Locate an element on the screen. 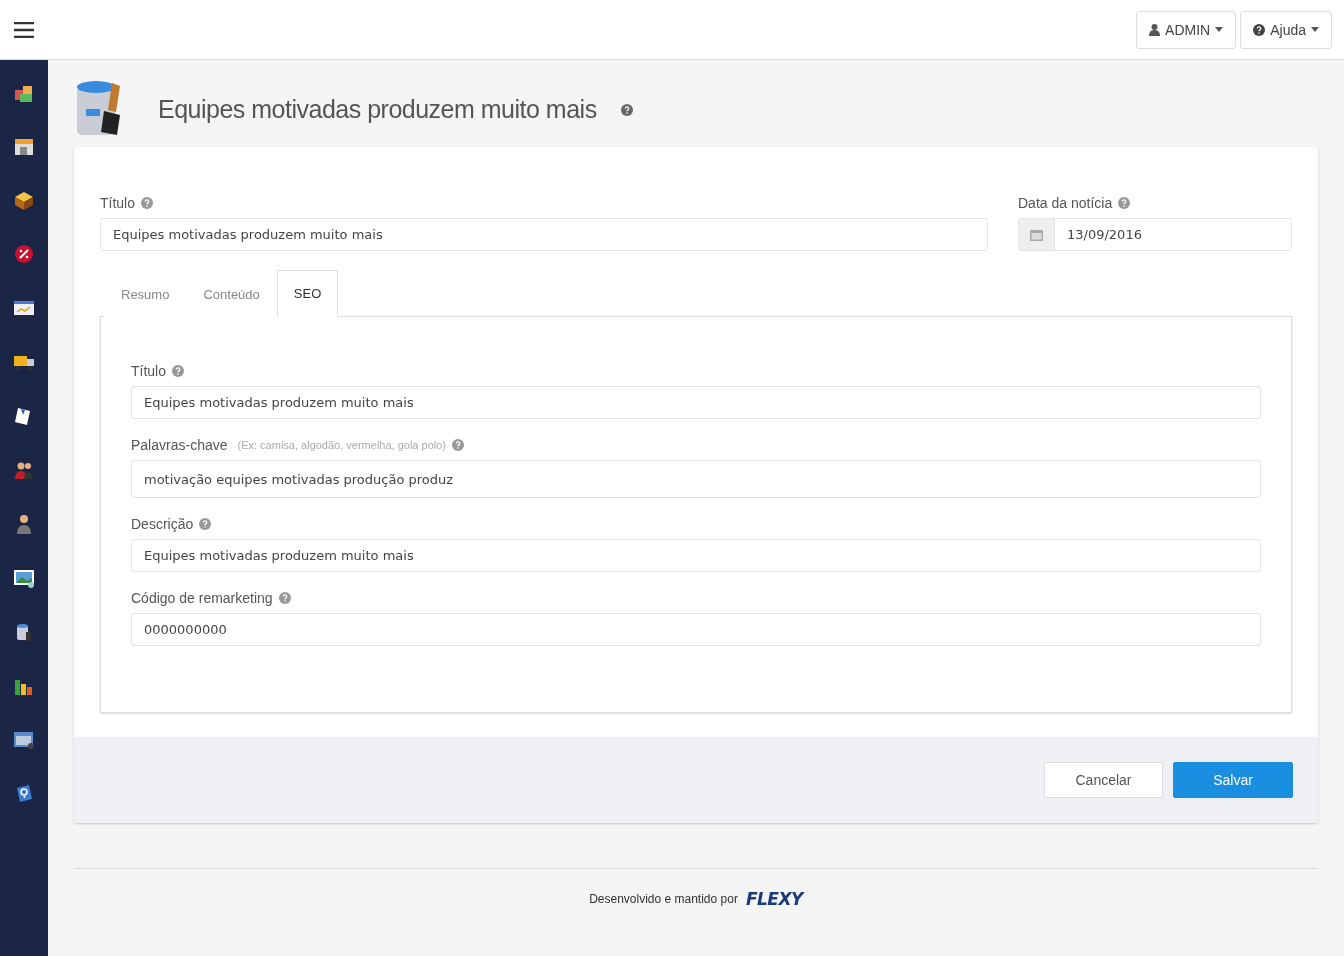  field-label: Descrição is located at coordinates (162, 524).